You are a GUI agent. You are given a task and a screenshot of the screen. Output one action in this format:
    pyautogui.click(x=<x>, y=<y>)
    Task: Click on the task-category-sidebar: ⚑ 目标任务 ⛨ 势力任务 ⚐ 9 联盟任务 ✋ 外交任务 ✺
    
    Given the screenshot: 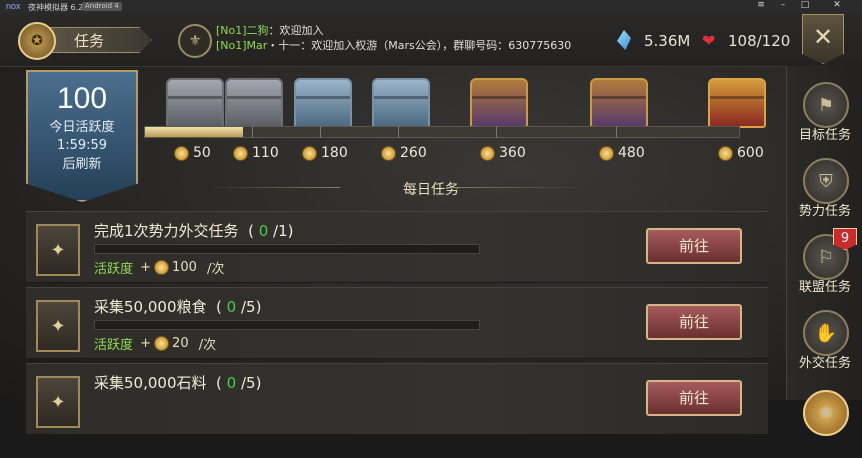 What is the action you would take?
    pyautogui.click(x=824, y=251)
    